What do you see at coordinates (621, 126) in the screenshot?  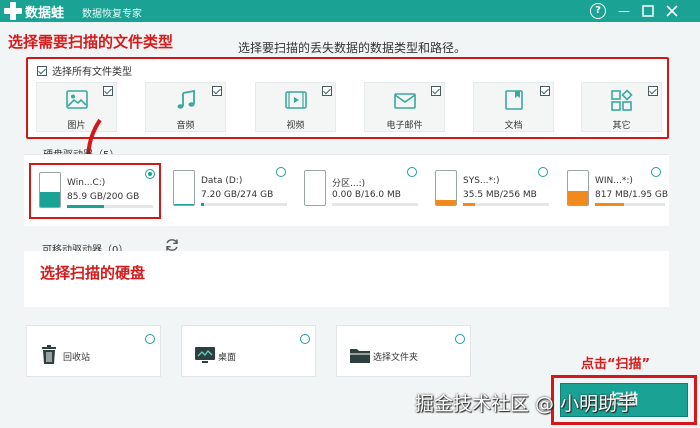 I see `type-label: 其它` at bounding box center [621, 126].